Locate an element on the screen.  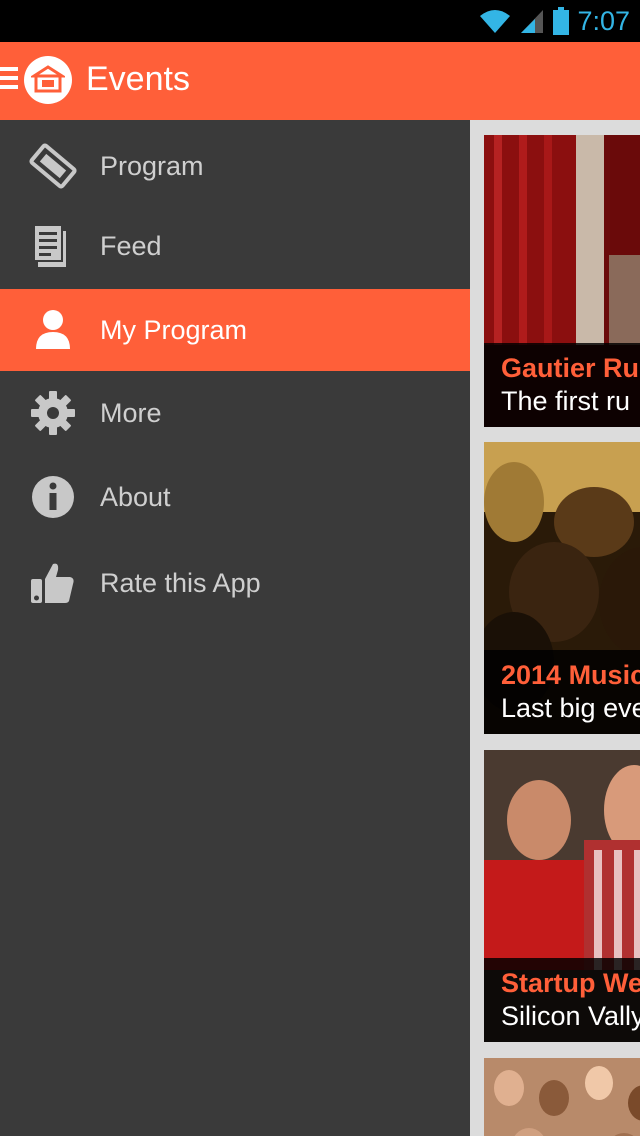
nav-item-my-program: My Program is located at coordinates (235, 330).